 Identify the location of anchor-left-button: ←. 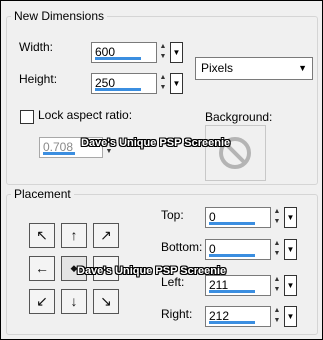
(42, 268).